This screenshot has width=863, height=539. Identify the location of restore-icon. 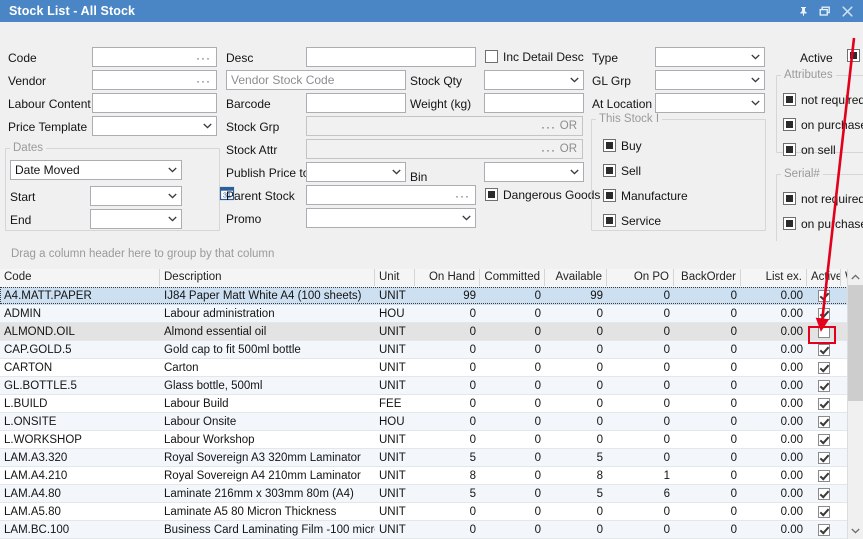
(825, 11).